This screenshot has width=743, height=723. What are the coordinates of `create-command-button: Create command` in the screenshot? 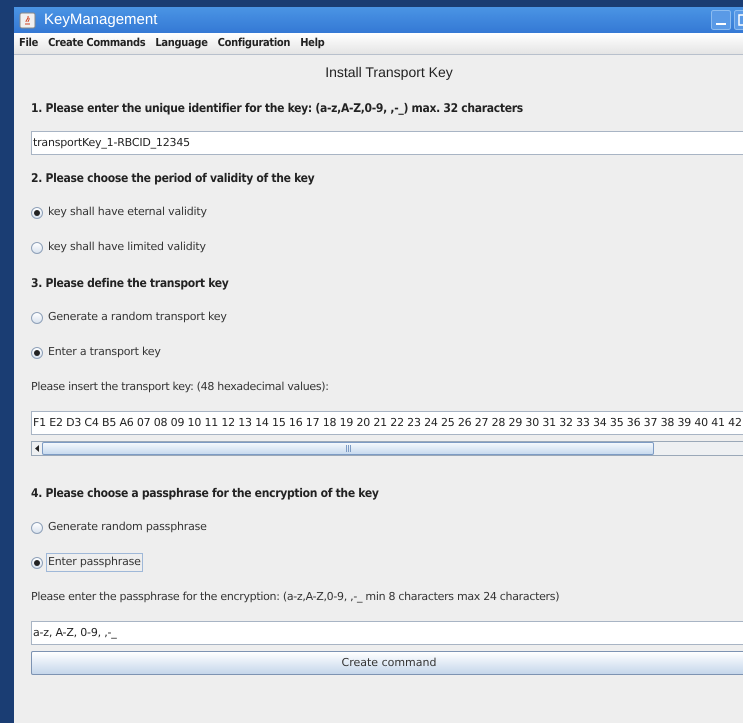 It's located at (387, 663).